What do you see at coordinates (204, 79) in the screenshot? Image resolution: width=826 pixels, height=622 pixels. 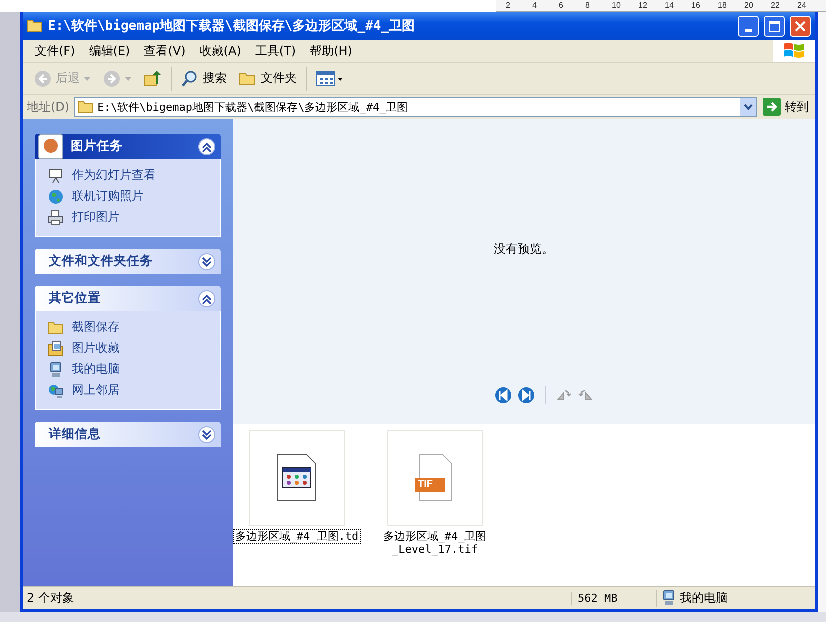 I see `search-button: 搜索` at bounding box center [204, 79].